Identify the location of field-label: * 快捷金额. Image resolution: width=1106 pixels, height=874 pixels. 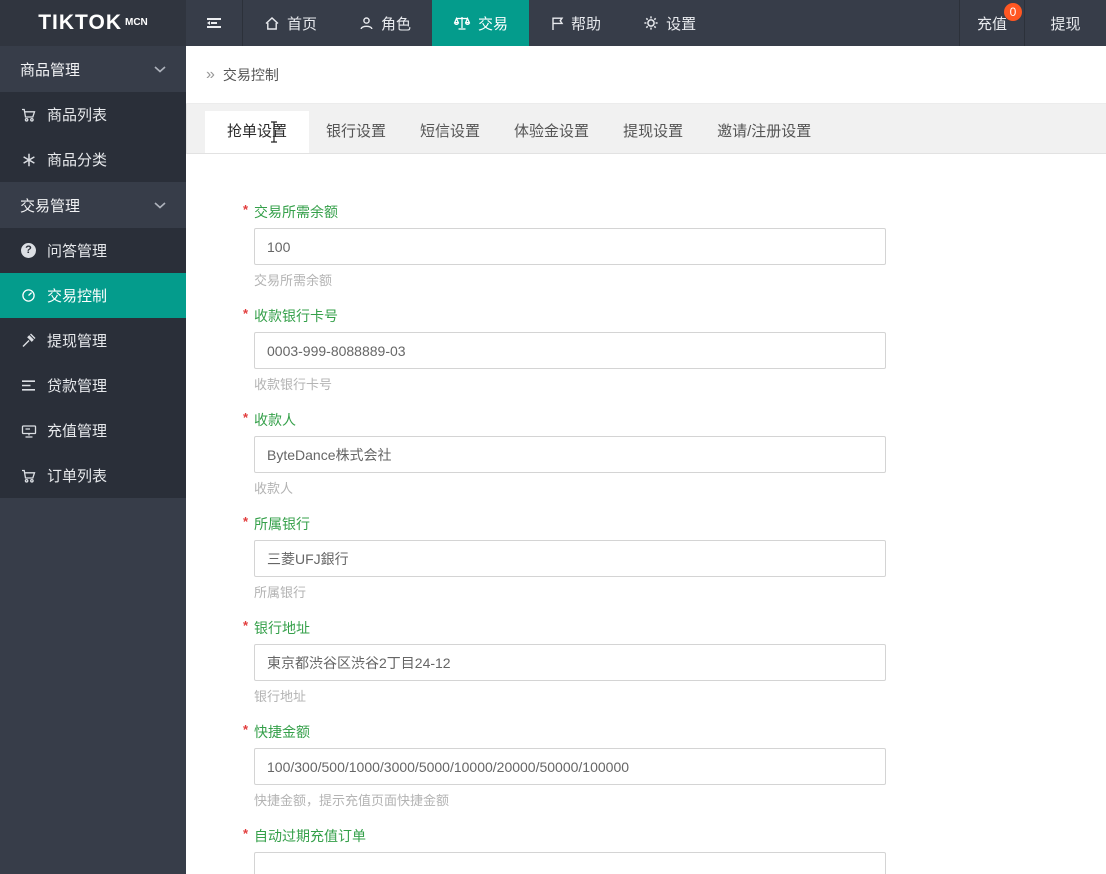
(276, 731).